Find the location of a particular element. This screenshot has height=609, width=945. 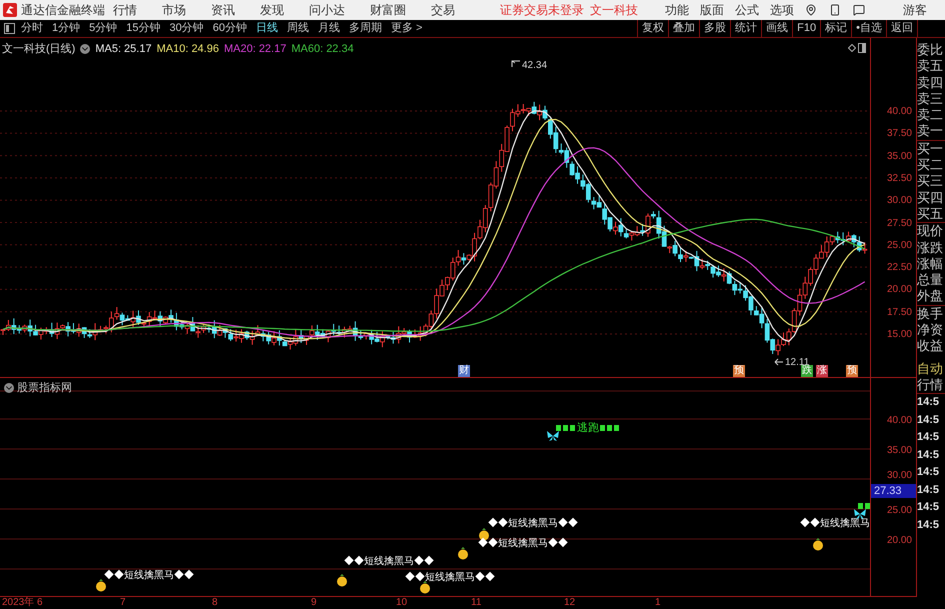

quote-label: 涨幅 is located at coordinates (930, 264).